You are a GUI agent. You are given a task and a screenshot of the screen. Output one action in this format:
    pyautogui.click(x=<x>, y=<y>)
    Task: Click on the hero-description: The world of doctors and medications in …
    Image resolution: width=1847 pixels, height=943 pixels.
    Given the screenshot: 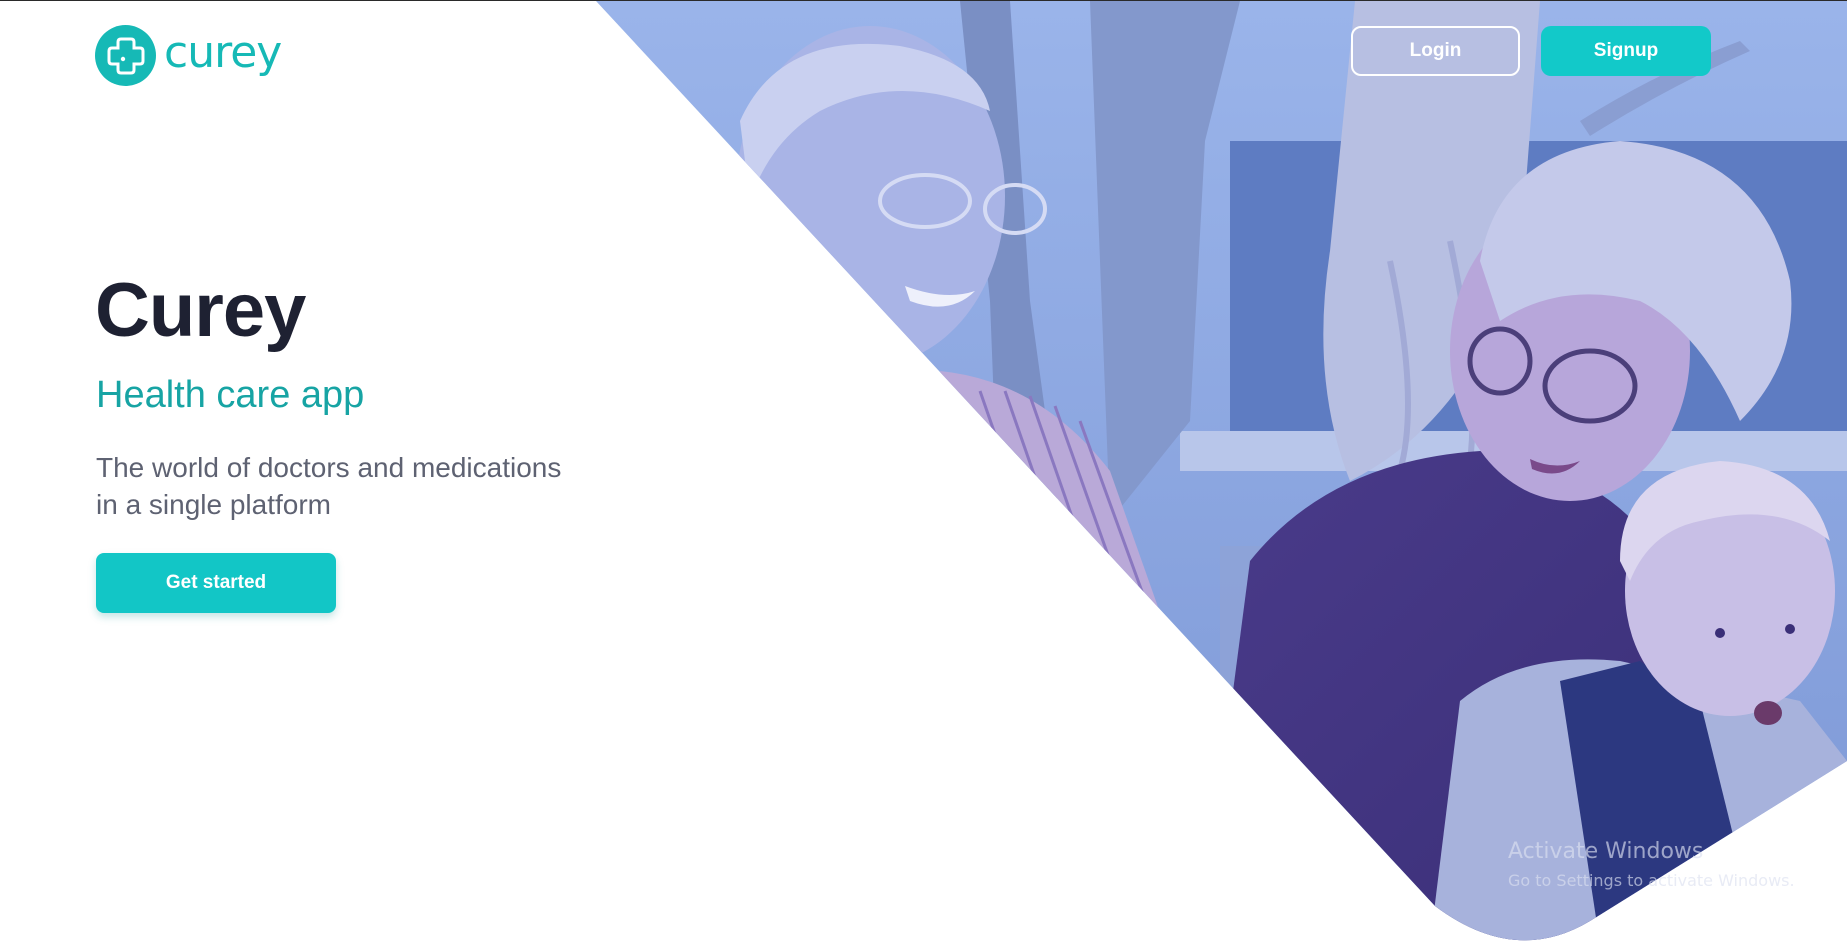 What is the action you would take?
    pyautogui.click(x=376, y=486)
    